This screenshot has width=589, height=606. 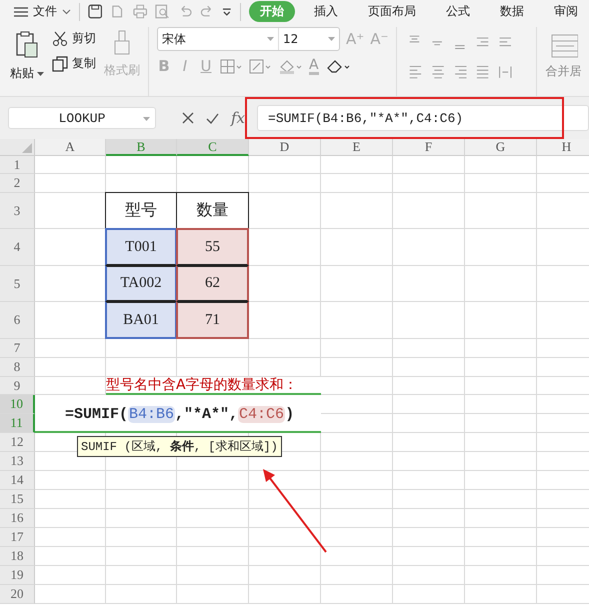 I want to click on font-color-button: A, so click(x=314, y=66).